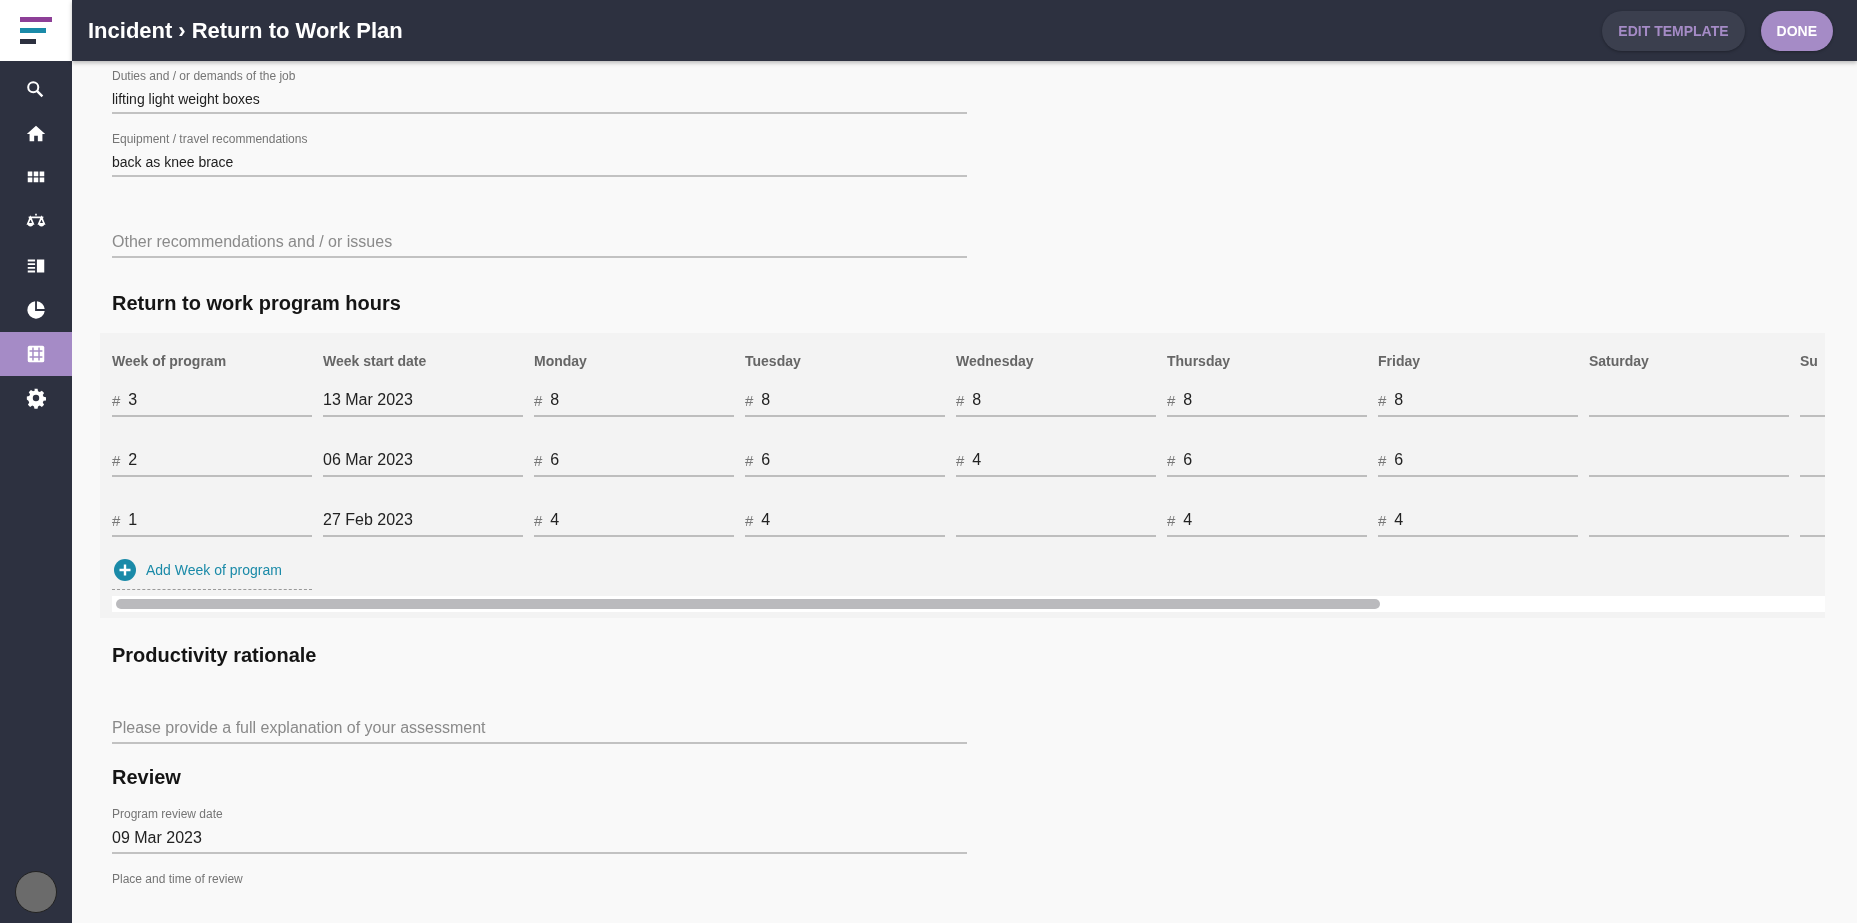  I want to click on hours-input: 27 Feb 2023, so click(423, 518).